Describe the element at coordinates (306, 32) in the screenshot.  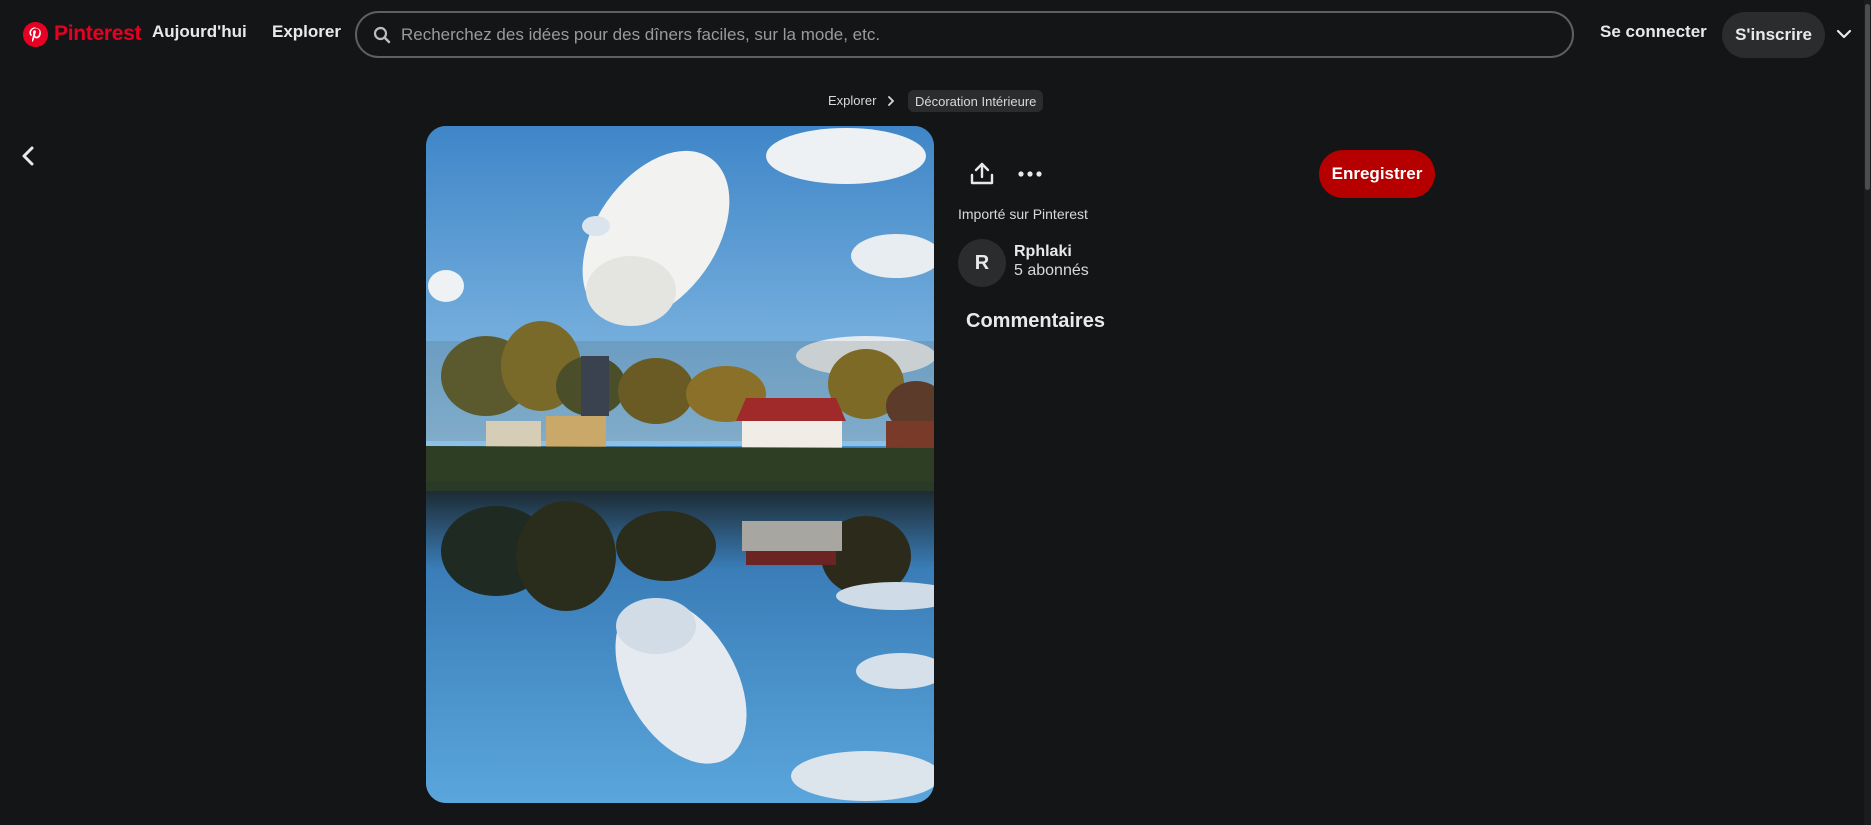
I see `nav-explore-link: Explorer` at that location.